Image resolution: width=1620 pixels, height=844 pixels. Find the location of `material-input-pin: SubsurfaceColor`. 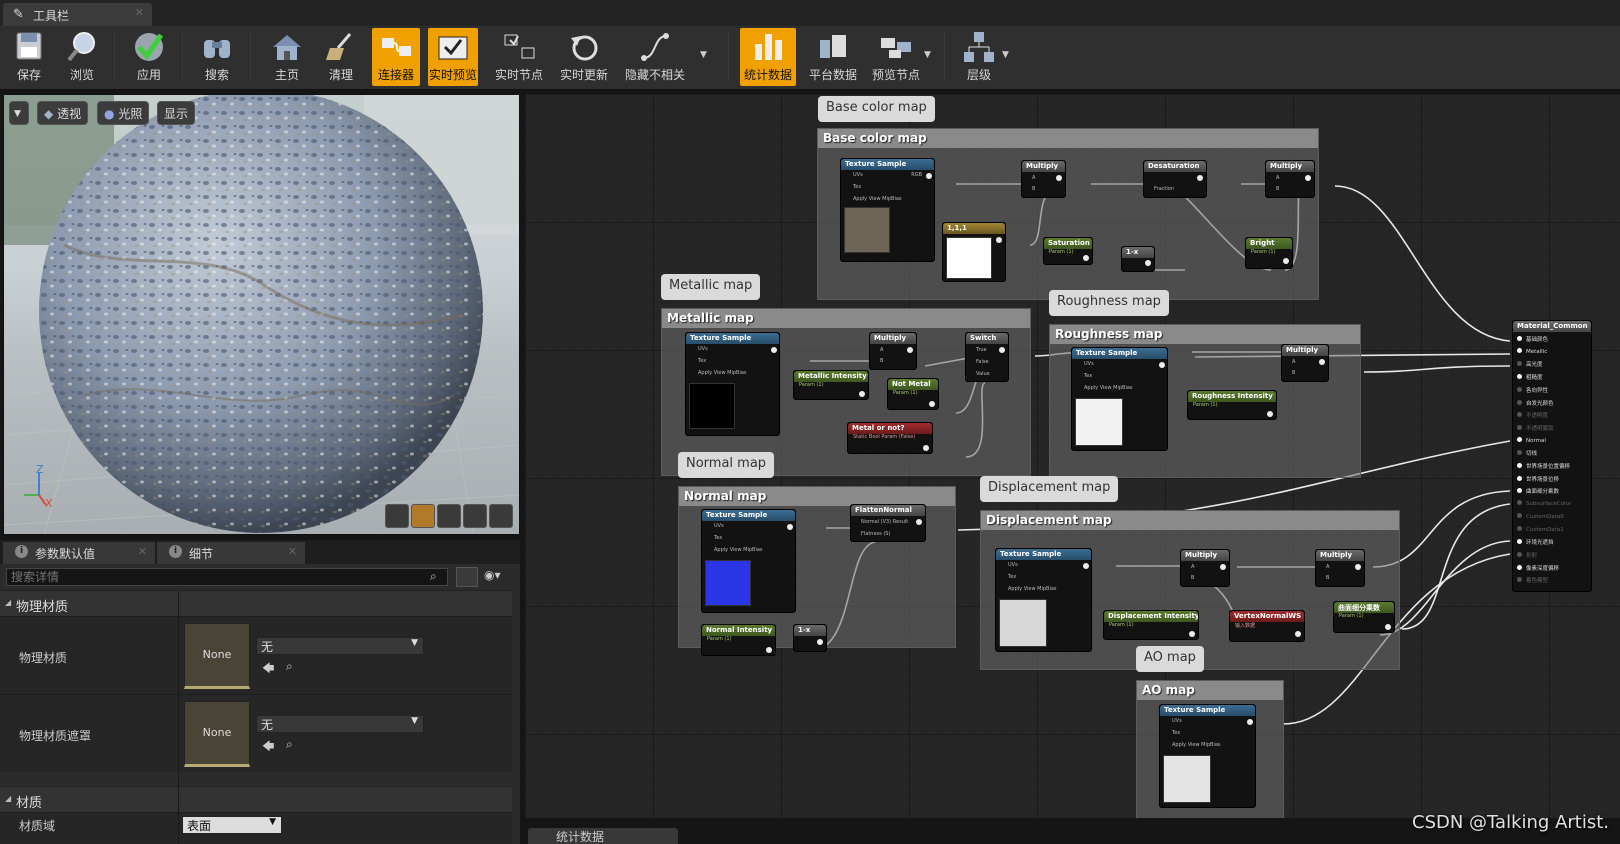

material-input-pin: SubsurfaceColor is located at coordinates (1544, 503).